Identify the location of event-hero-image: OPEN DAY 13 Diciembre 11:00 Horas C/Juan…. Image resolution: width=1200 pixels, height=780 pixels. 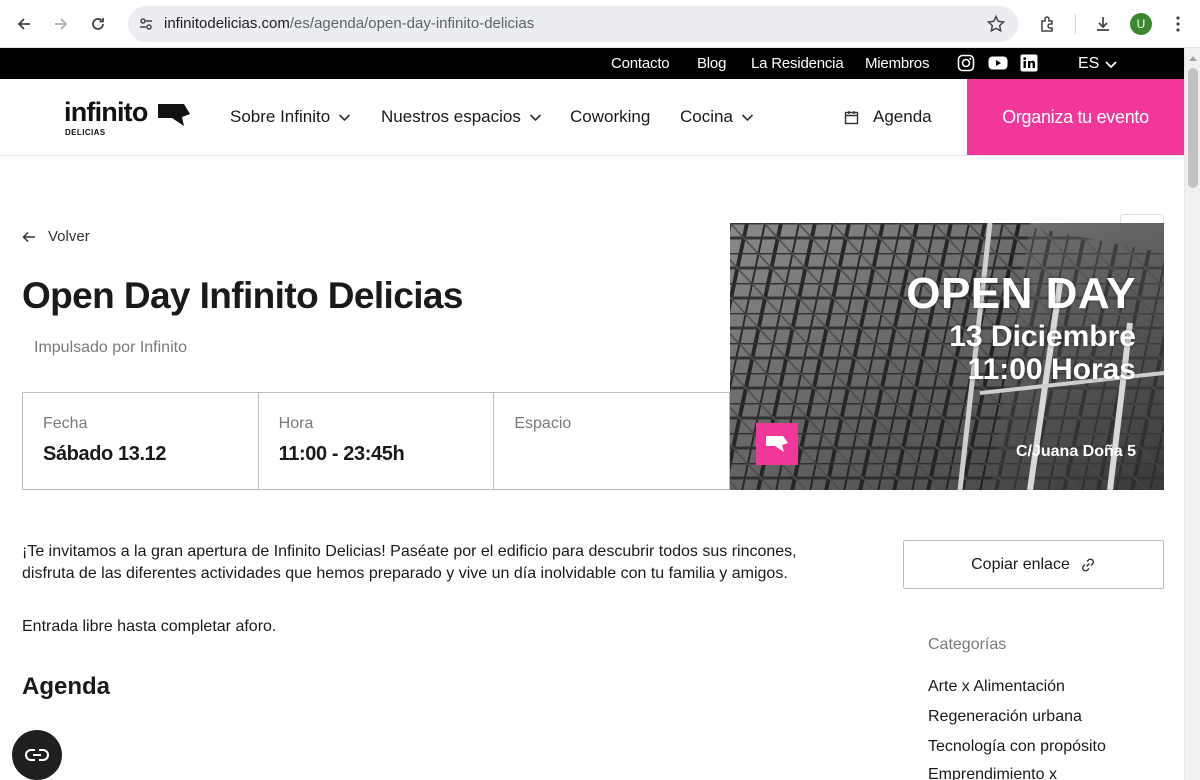
(947, 356).